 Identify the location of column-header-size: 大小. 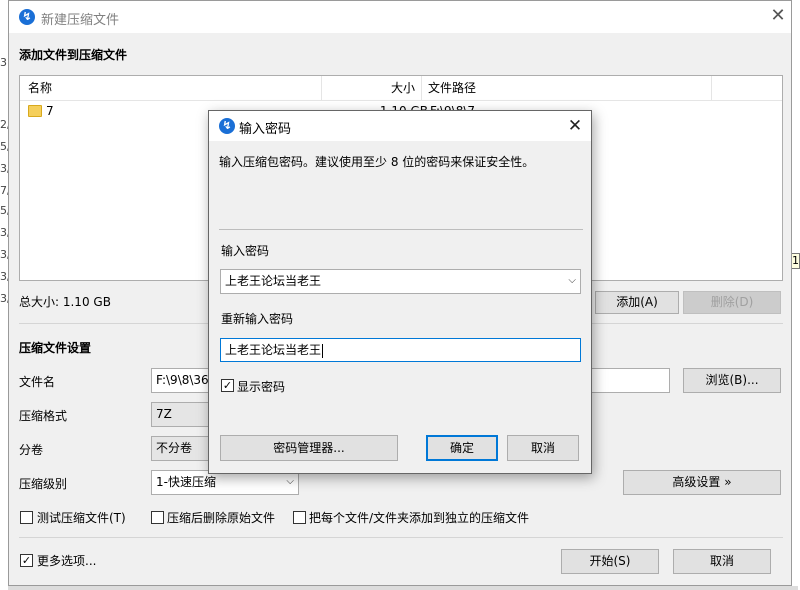
(372, 88).